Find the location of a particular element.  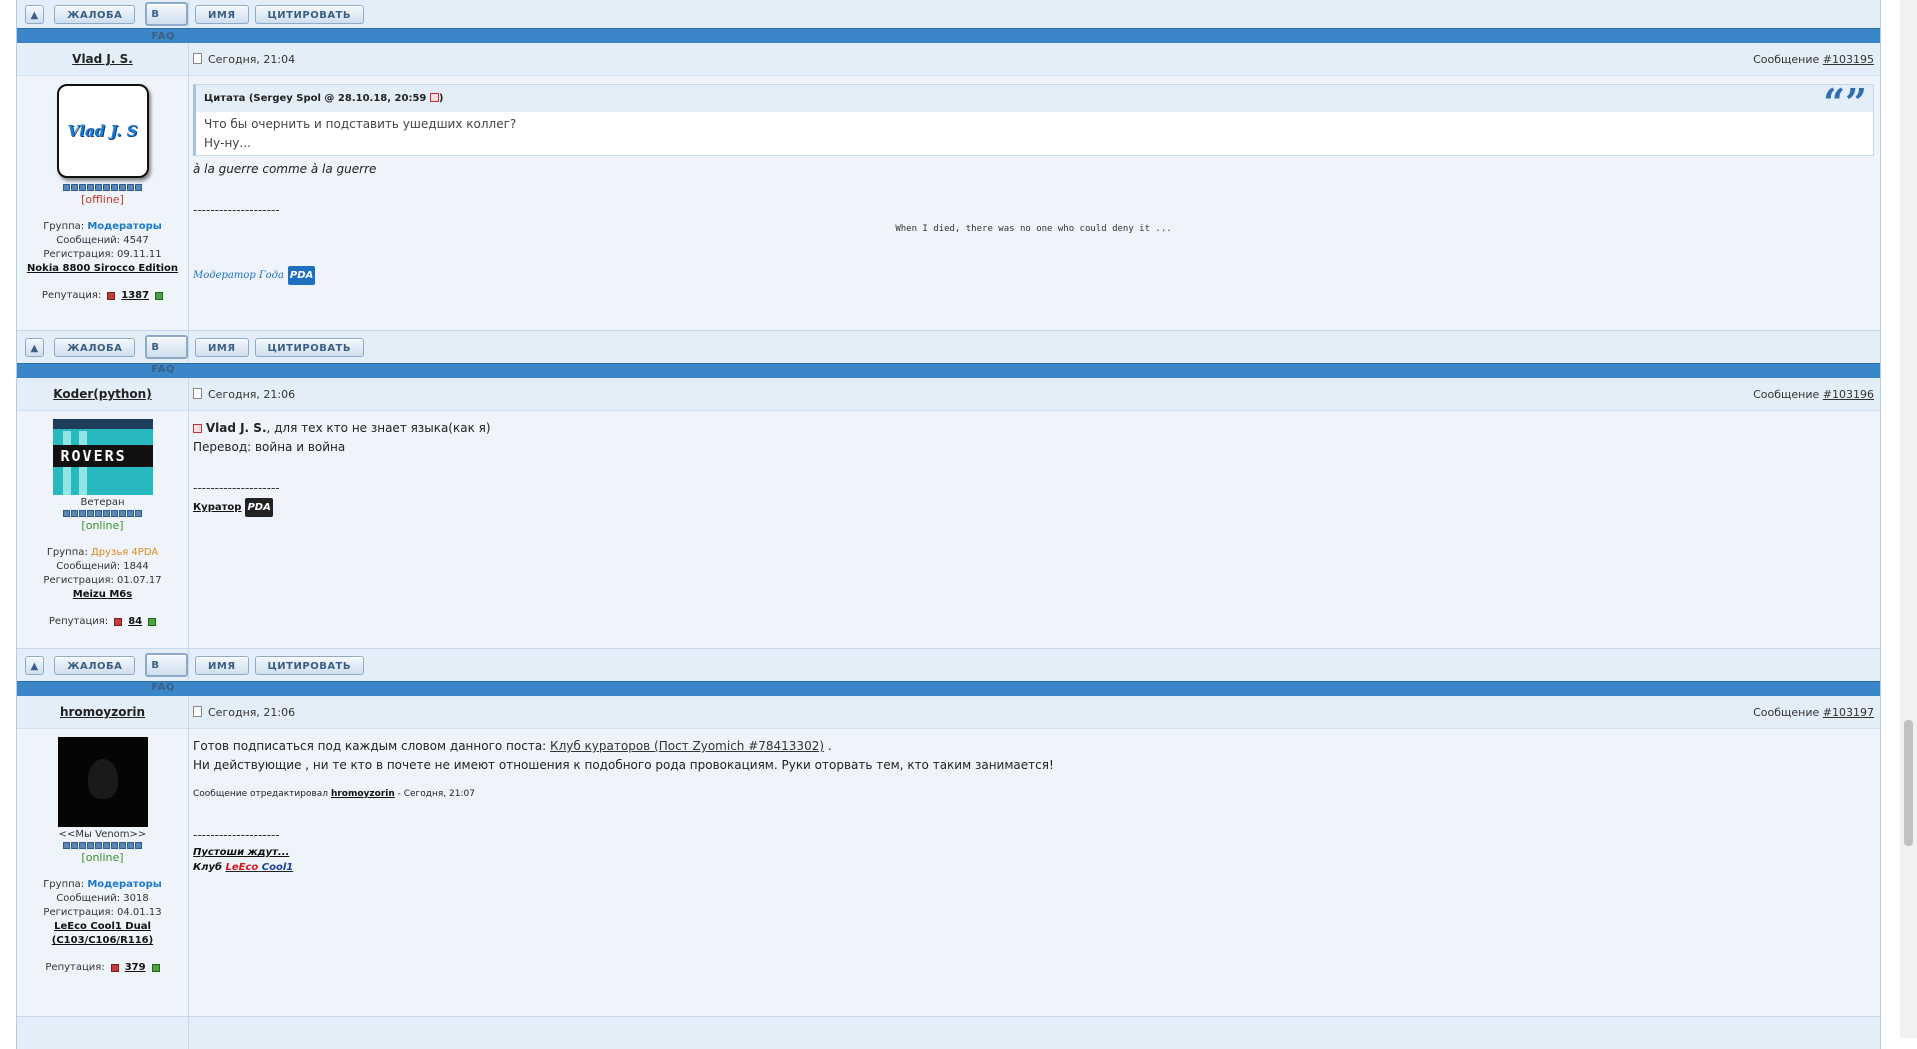

author-name-cell: hromoyzorin is located at coordinates (102, 712).